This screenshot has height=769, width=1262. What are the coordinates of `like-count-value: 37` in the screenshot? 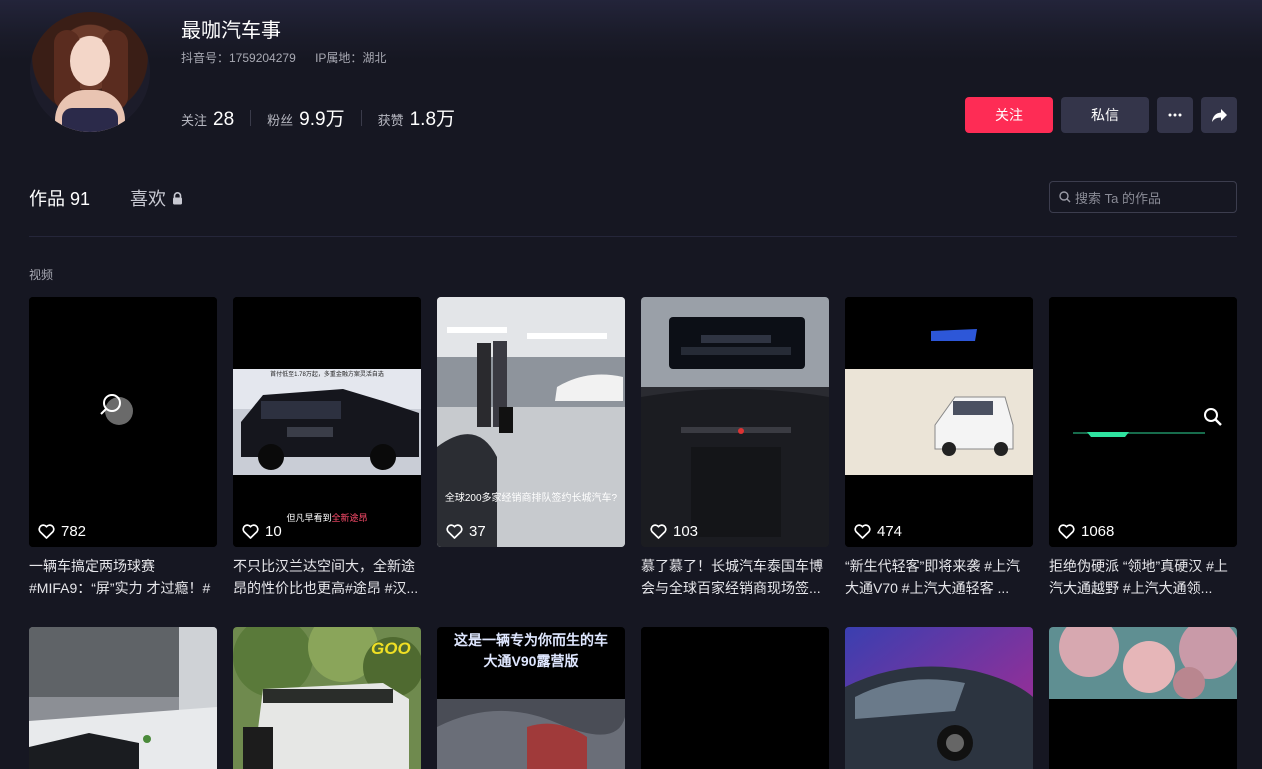 It's located at (477, 531).